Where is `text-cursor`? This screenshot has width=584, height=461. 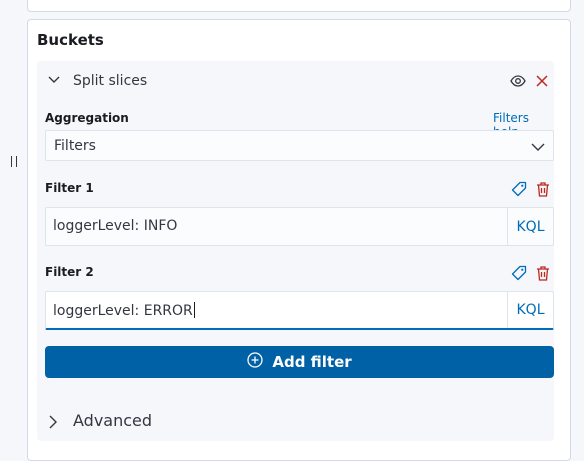 text-cursor is located at coordinates (194, 310).